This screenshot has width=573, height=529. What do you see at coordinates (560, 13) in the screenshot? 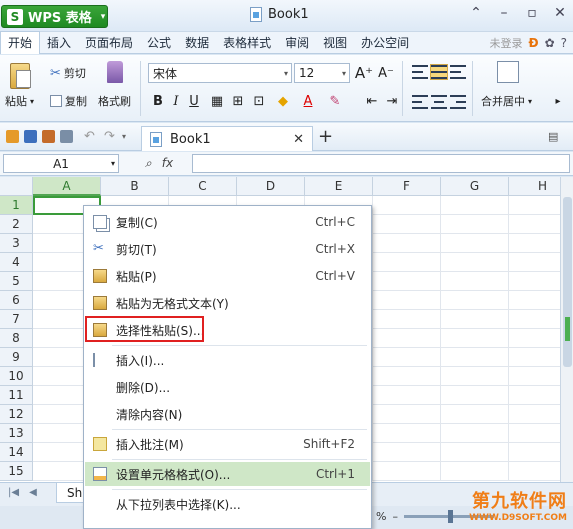
I see `close-icon: ✕` at bounding box center [560, 13].